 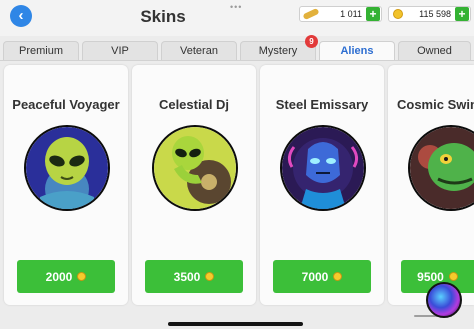 I want to click on steel-emissary-image, so click(x=323, y=168).